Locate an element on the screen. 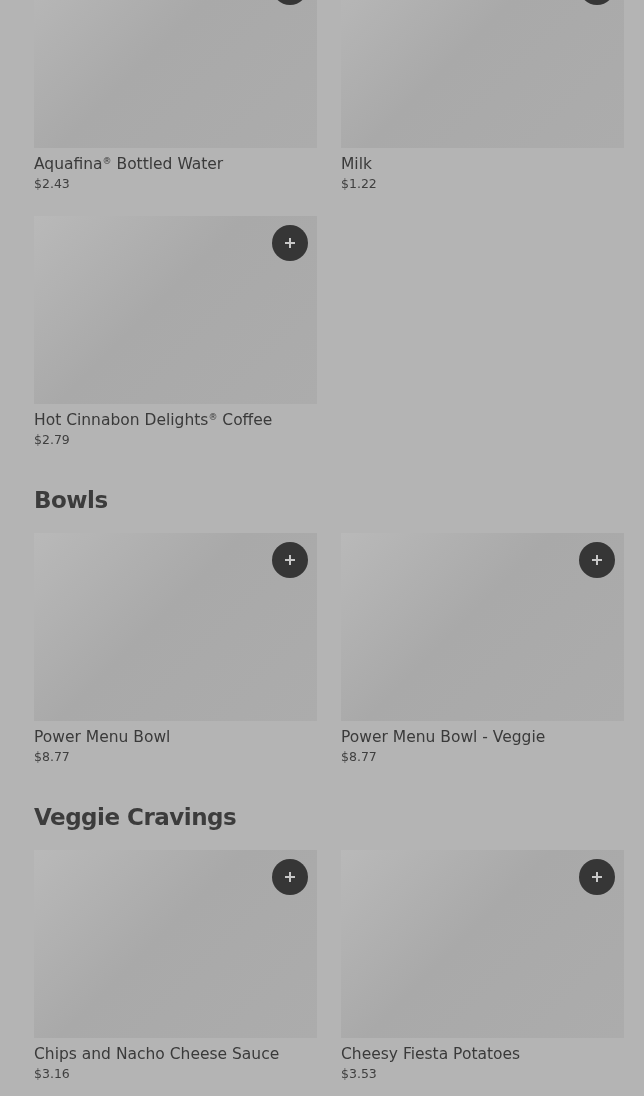  item-name: Milk is located at coordinates (357, 164).